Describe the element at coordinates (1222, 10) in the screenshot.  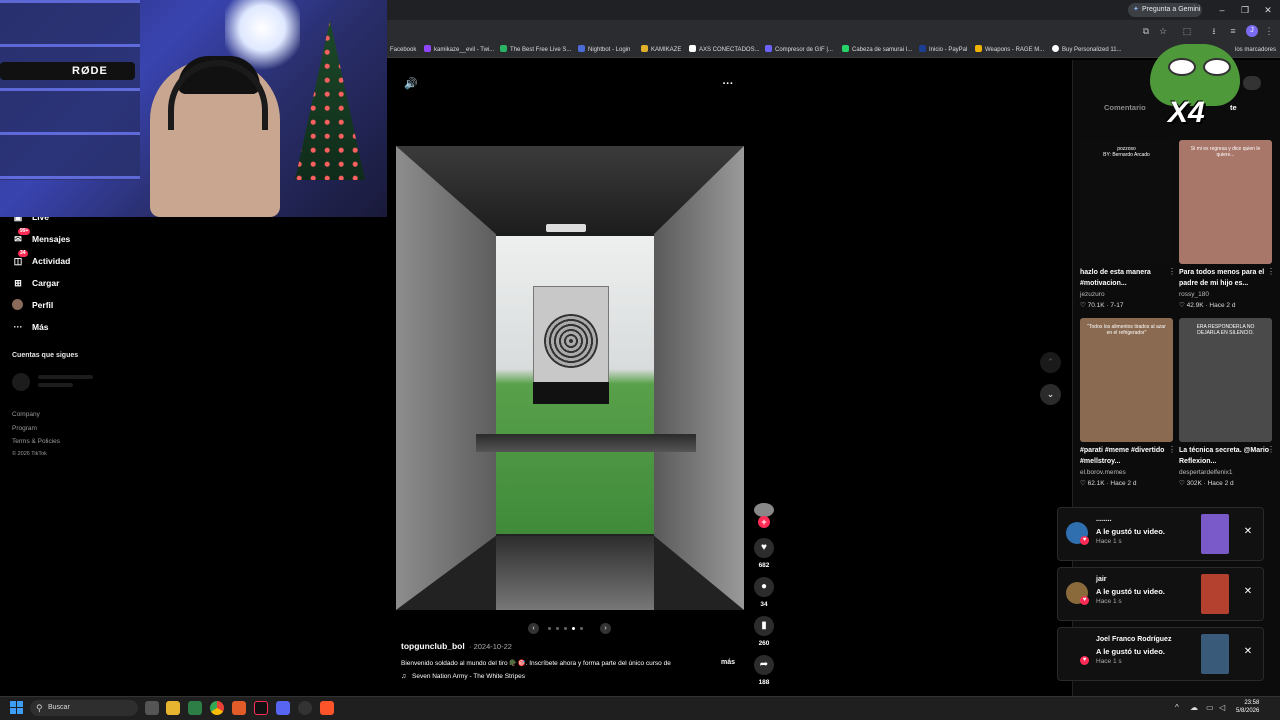
I see `minimize-icon: –` at that location.